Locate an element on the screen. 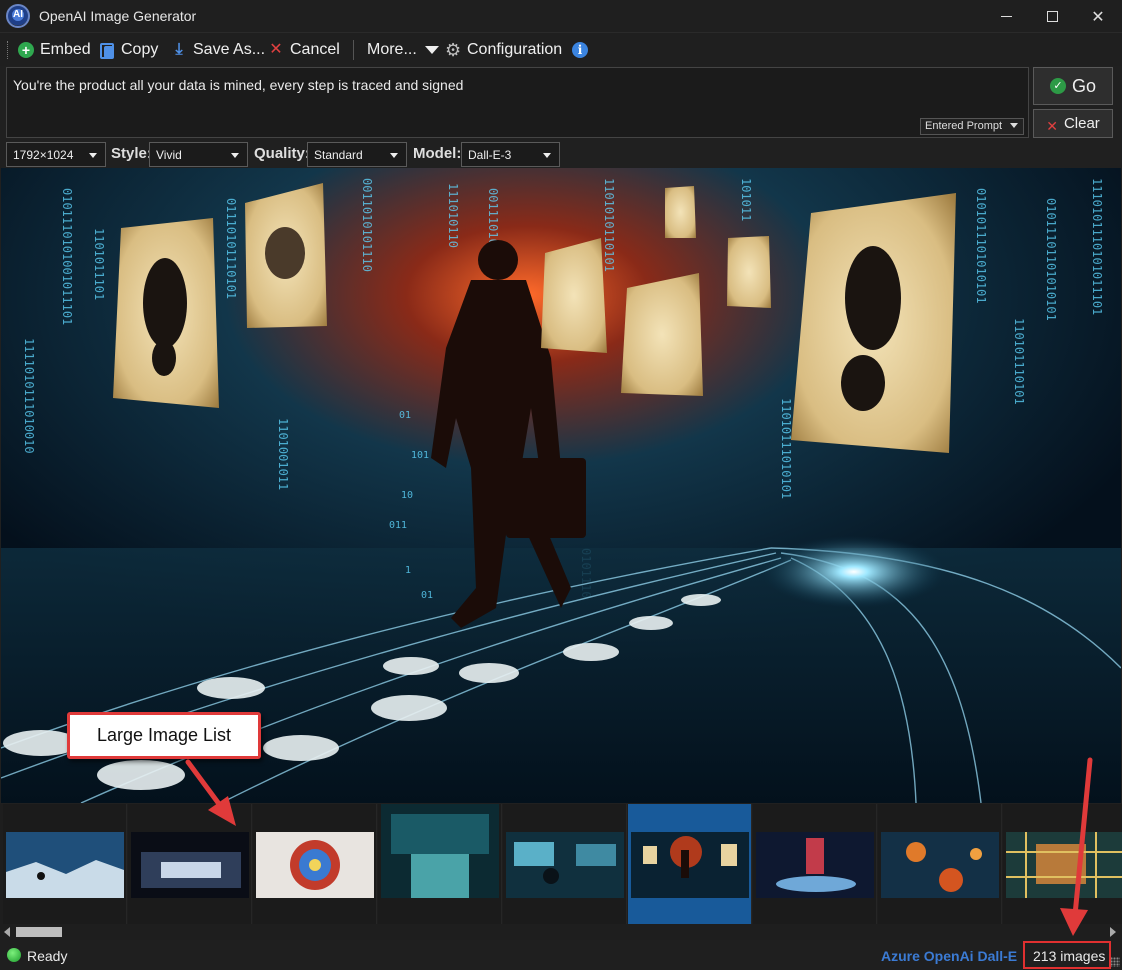 The image size is (1122, 970). configuration-button: ⚙ Configuration is located at coordinates (503, 50).